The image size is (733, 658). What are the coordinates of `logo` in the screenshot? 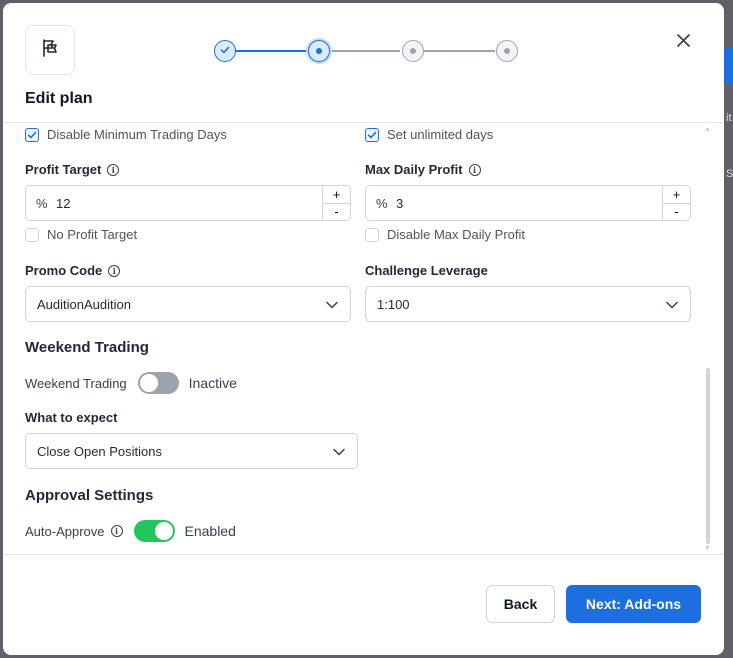 It's located at (50, 50).